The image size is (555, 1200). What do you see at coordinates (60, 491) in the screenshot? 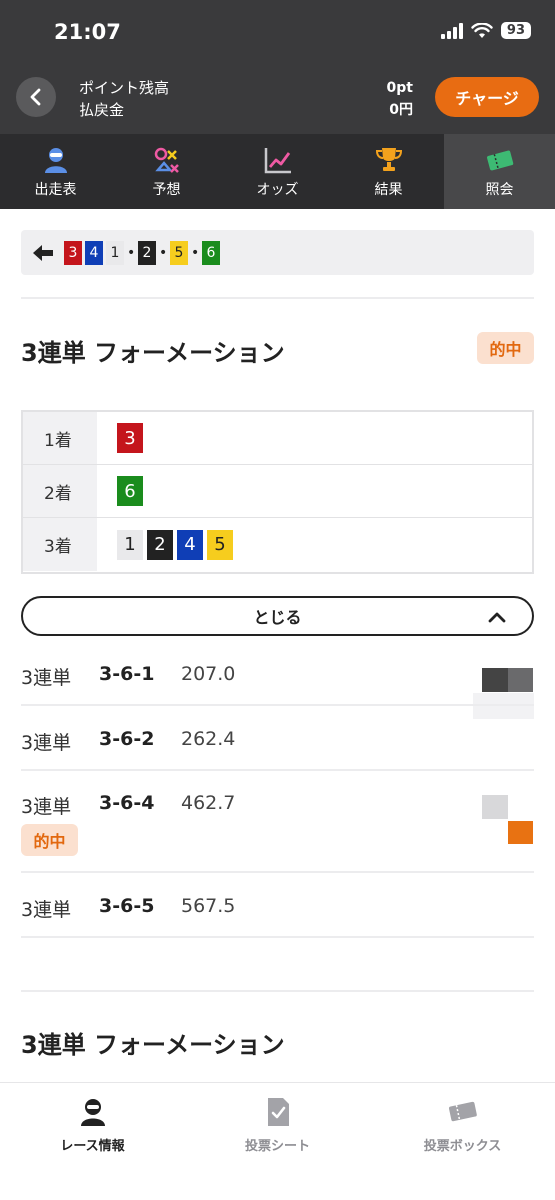
I see `formation-row-label: 2着` at bounding box center [60, 491].